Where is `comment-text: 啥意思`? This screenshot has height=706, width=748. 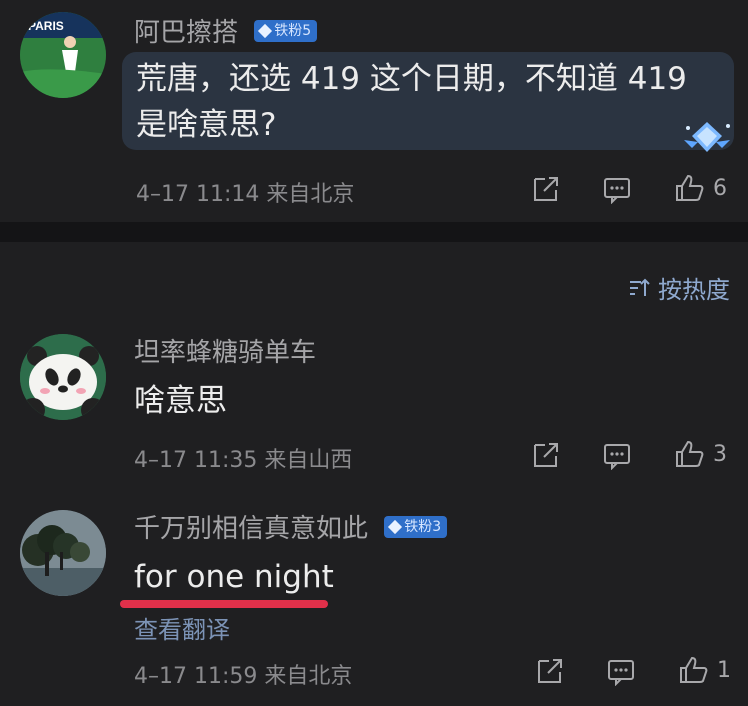 comment-text: 啥意思 is located at coordinates (180, 401).